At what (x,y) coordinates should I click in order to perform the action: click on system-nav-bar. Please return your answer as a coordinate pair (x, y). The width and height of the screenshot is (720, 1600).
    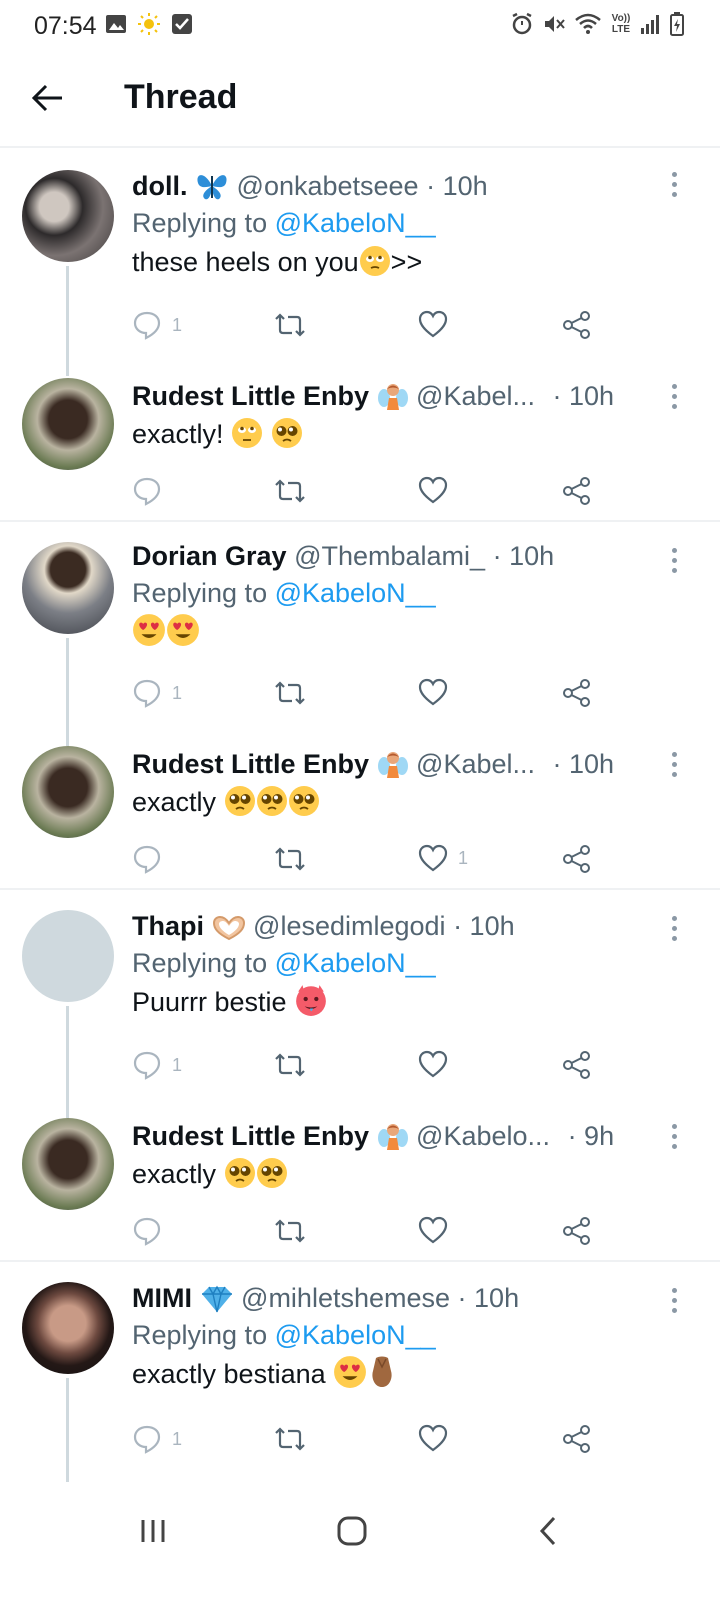
    Looking at the image, I should click on (360, 1545).